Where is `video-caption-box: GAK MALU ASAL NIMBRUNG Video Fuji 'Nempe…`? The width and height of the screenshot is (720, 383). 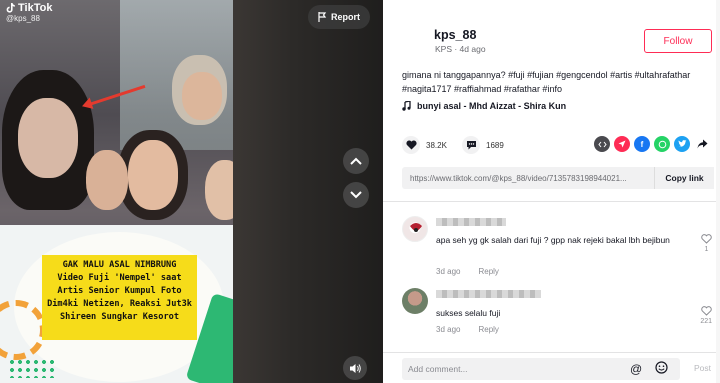
video-caption-box: GAK MALU ASAL NIMBRUNG Video Fuji 'Nempe… is located at coordinates (119, 297).